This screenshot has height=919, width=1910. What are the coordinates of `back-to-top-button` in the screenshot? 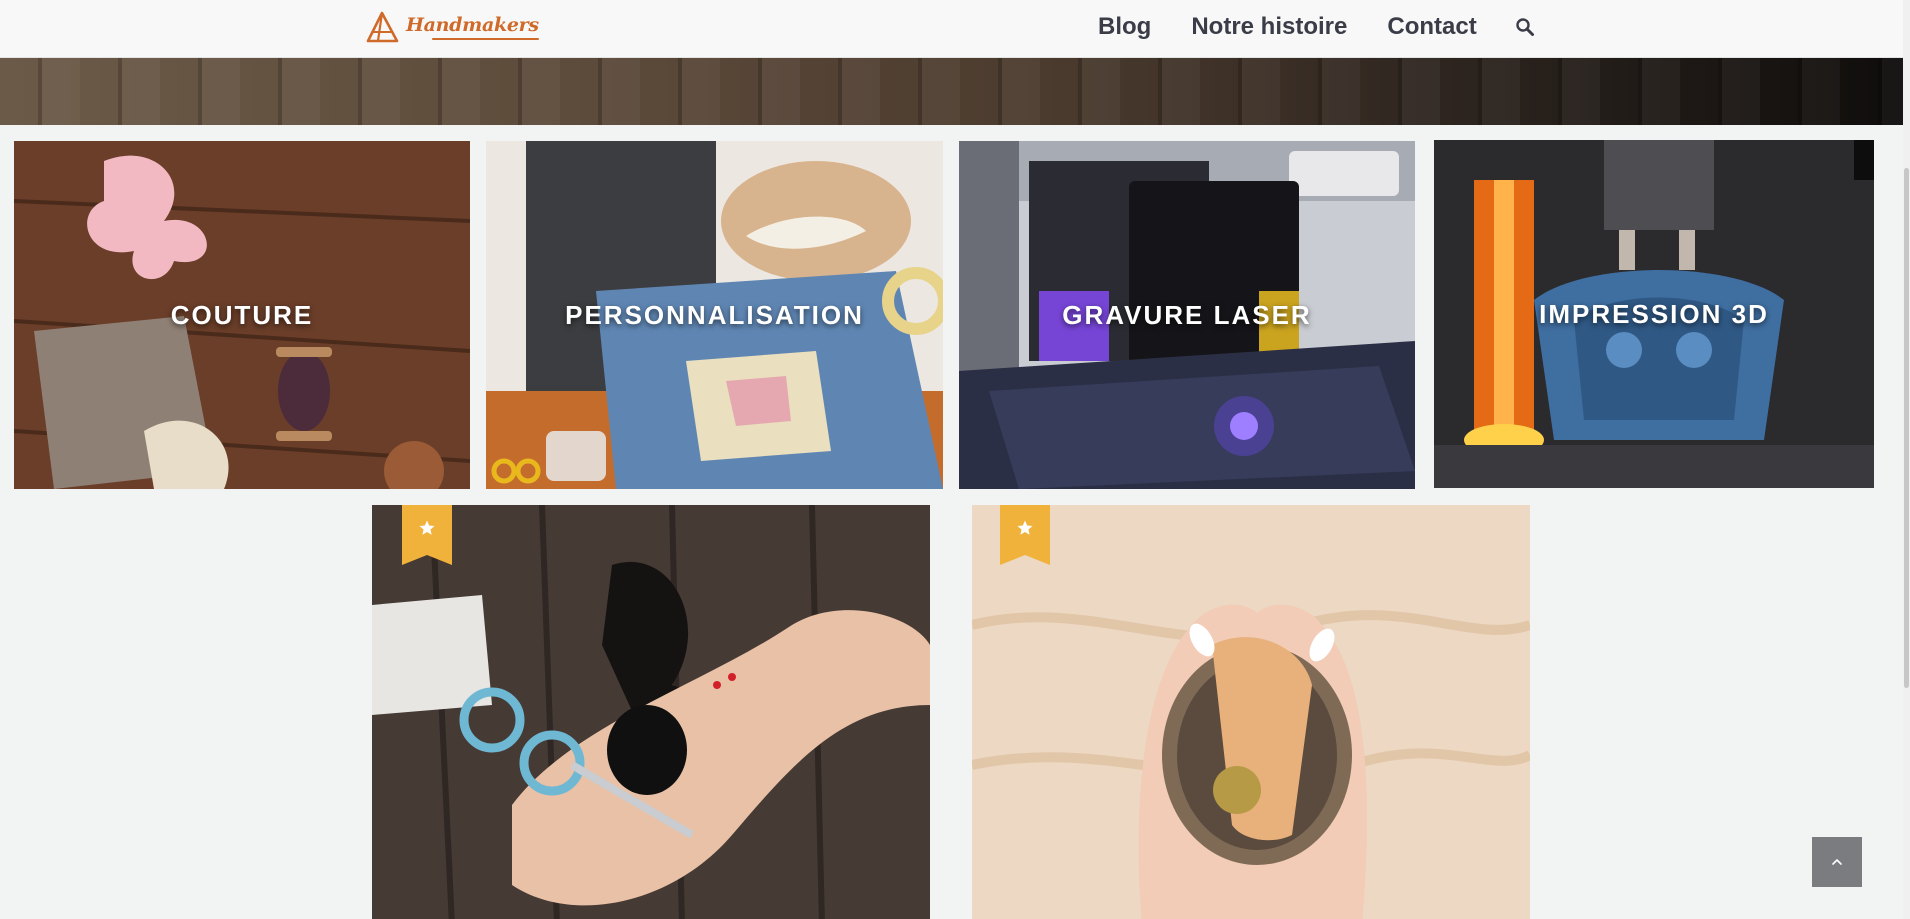 It's located at (1837, 862).